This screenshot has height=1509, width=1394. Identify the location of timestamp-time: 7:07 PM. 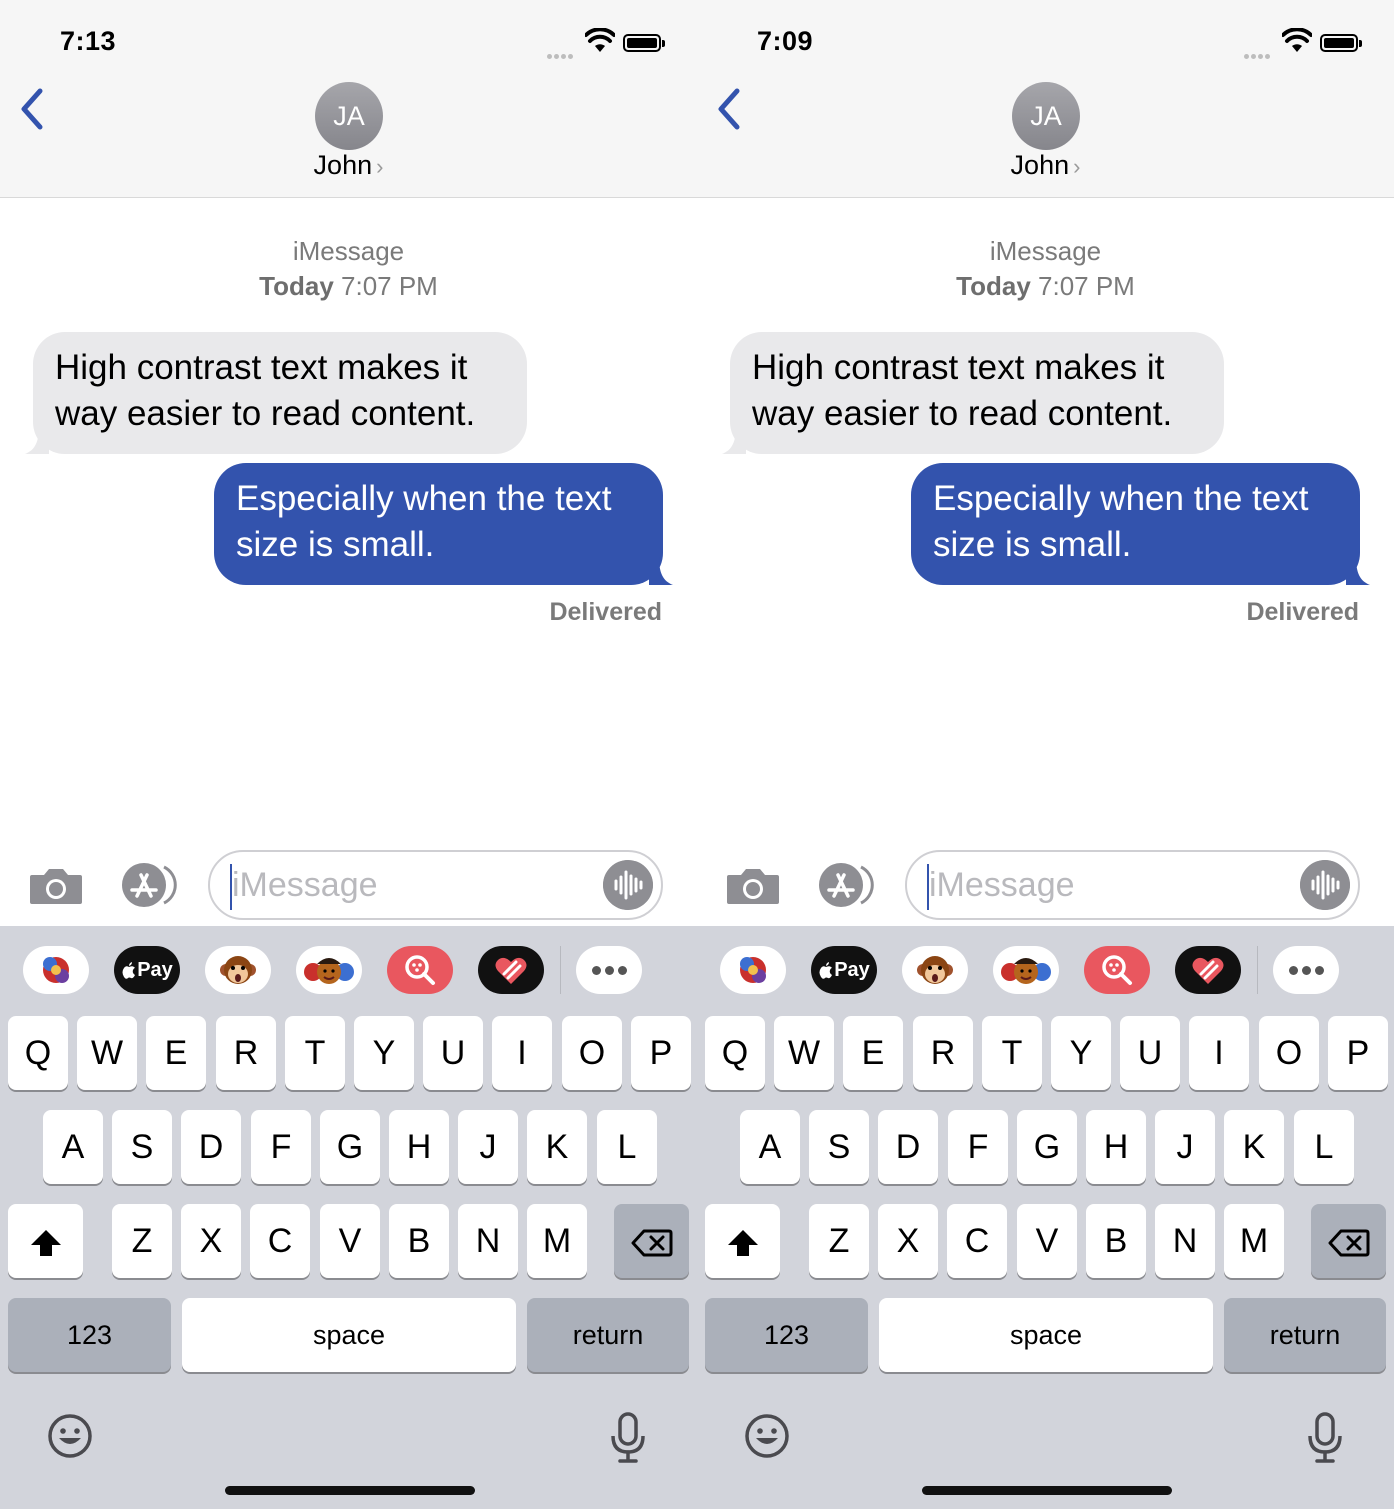
(389, 286).